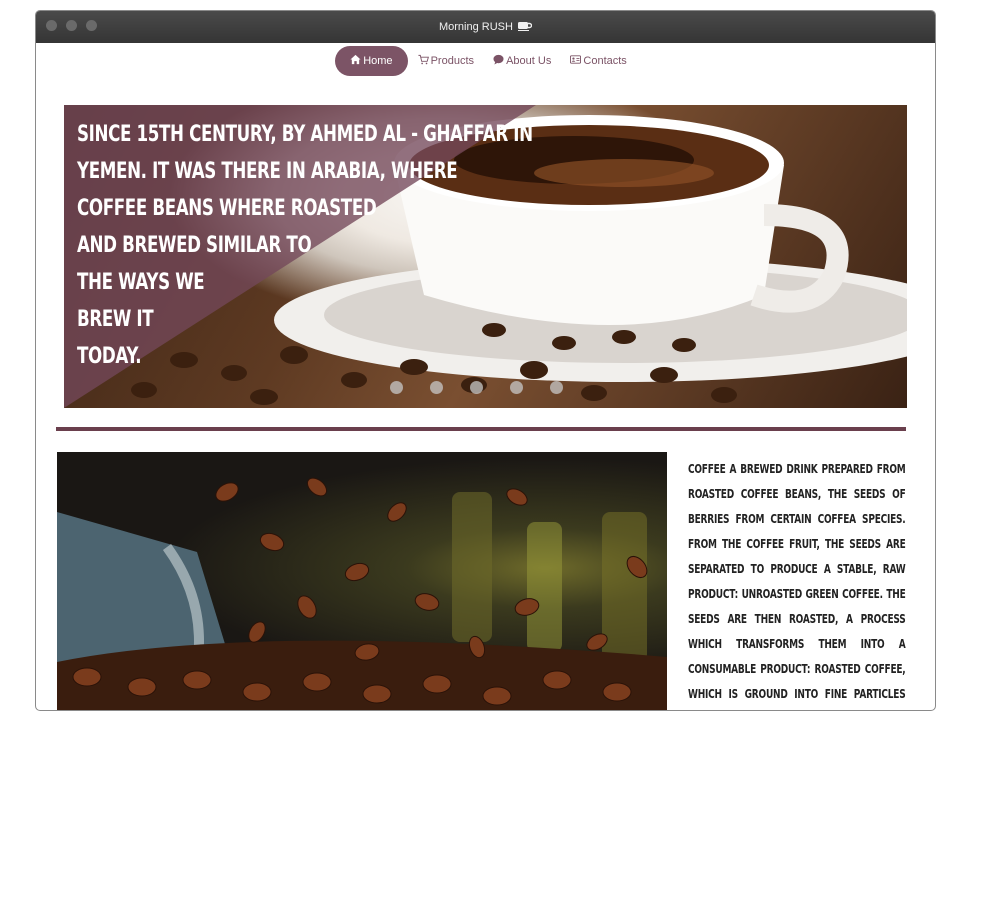  I want to click on nav-home-label: Home, so click(378, 61).